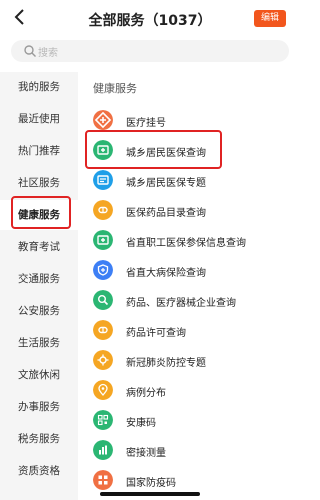 Image resolution: width=320 pixels, height=500 pixels. What do you see at coordinates (39, 439) in the screenshot?
I see `sidebar-item-tax: 税务服务` at bounding box center [39, 439].